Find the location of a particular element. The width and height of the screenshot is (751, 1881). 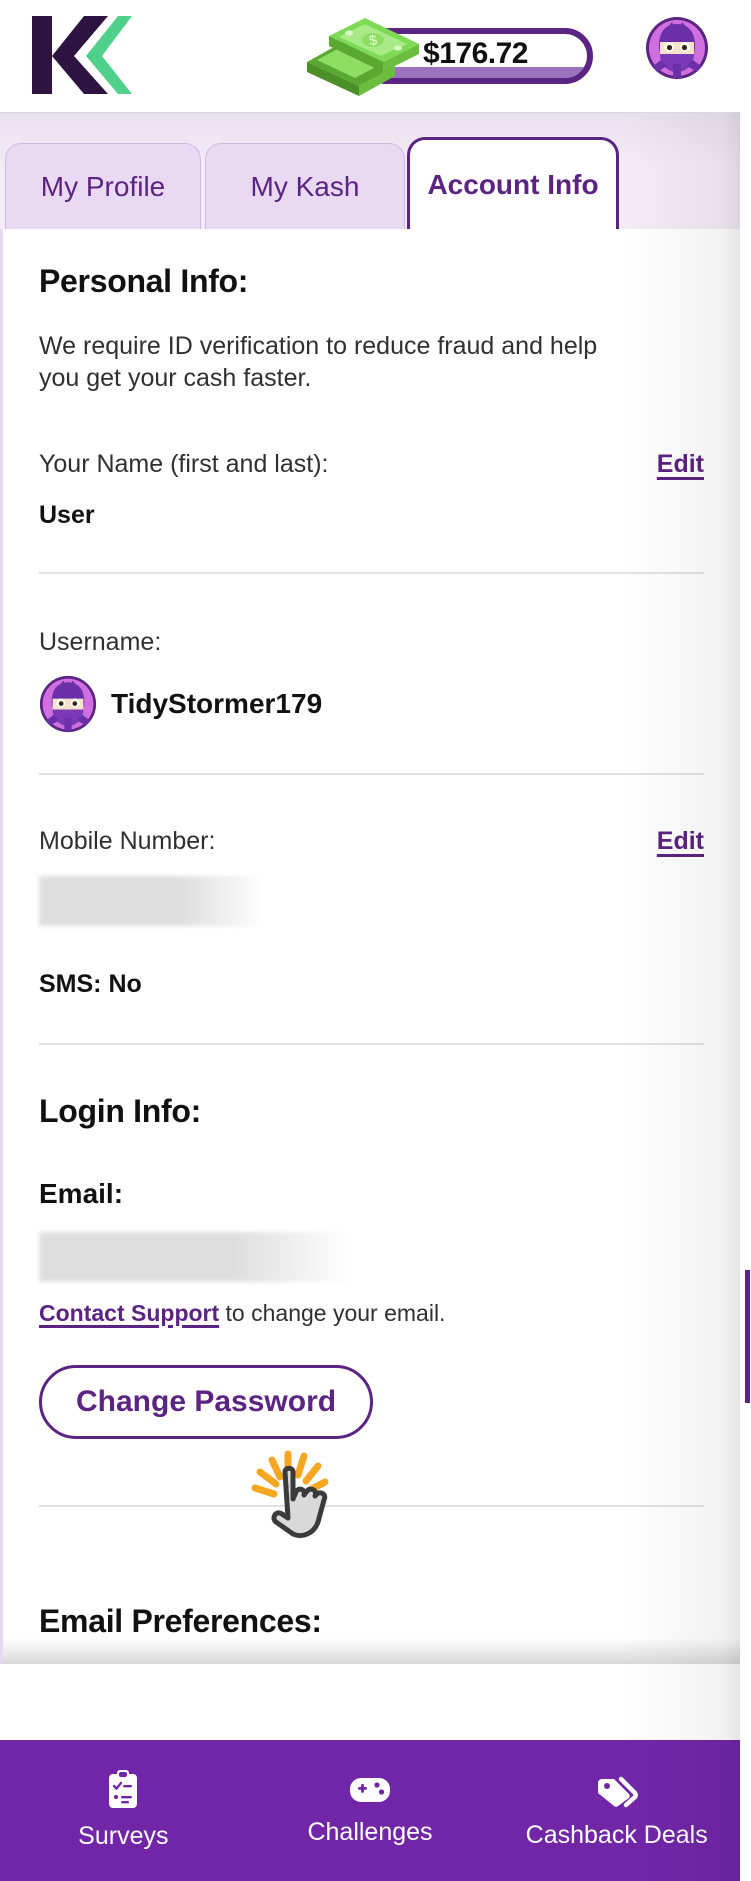

nav-item-surveys-label: Surveys is located at coordinates (123, 1836).